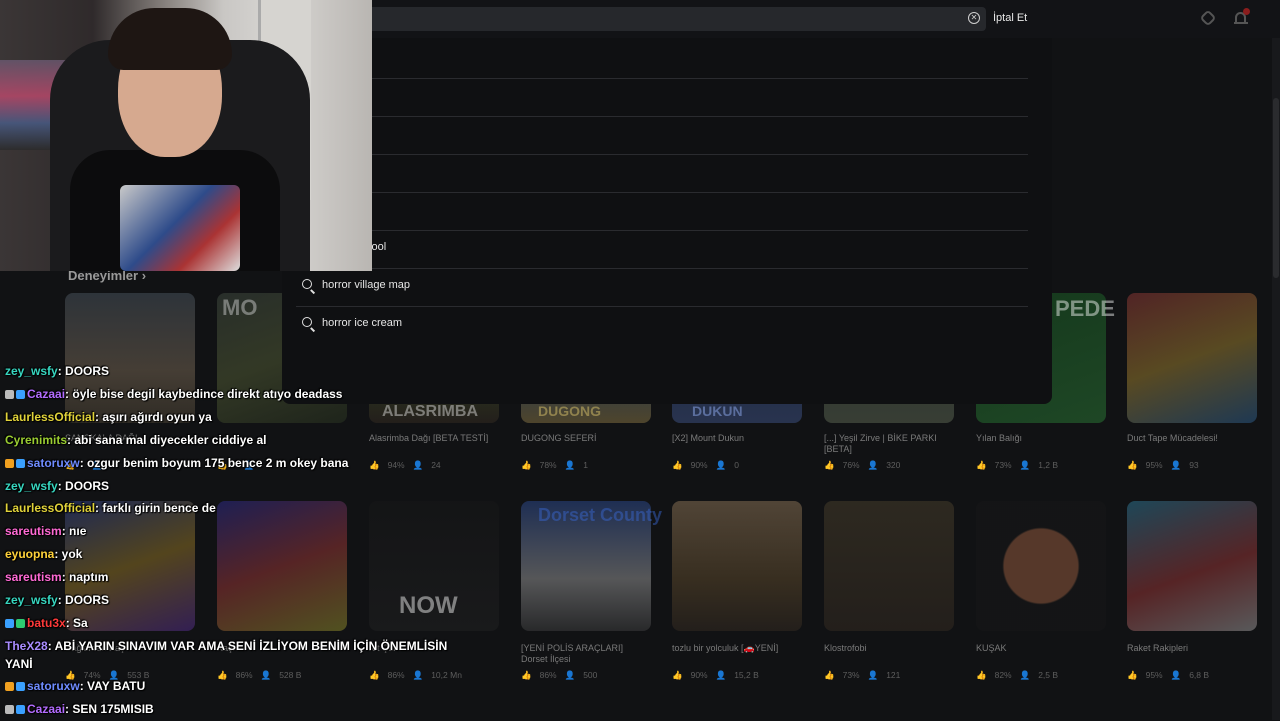 Image resolution: width=1280 pixels, height=721 pixels. What do you see at coordinates (746, 675) in the screenshot?
I see `player-count: 15,2 B` at bounding box center [746, 675].